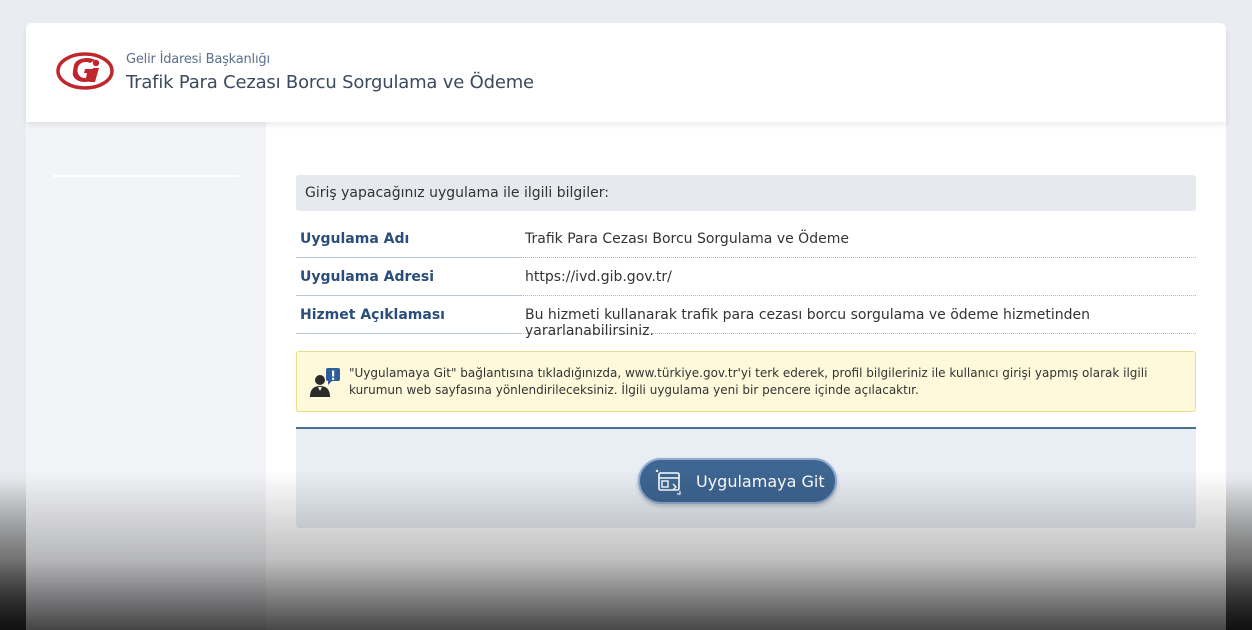 The height and width of the screenshot is (630, 1252). Describe the element at coordinates (146, 176) in the screenshot. I see `sidebar-divider` at that location.